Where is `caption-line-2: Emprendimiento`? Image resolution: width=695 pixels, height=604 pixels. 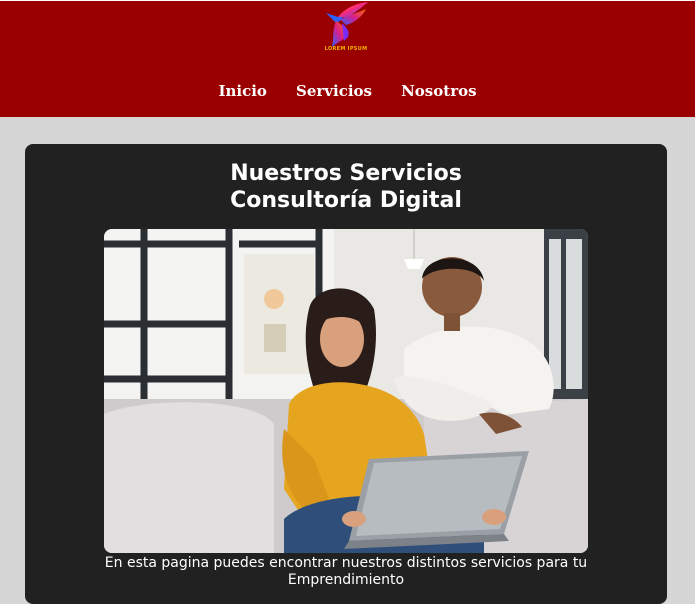 caption-line-2: Emprendimiento is located at coordinates (346, 580).